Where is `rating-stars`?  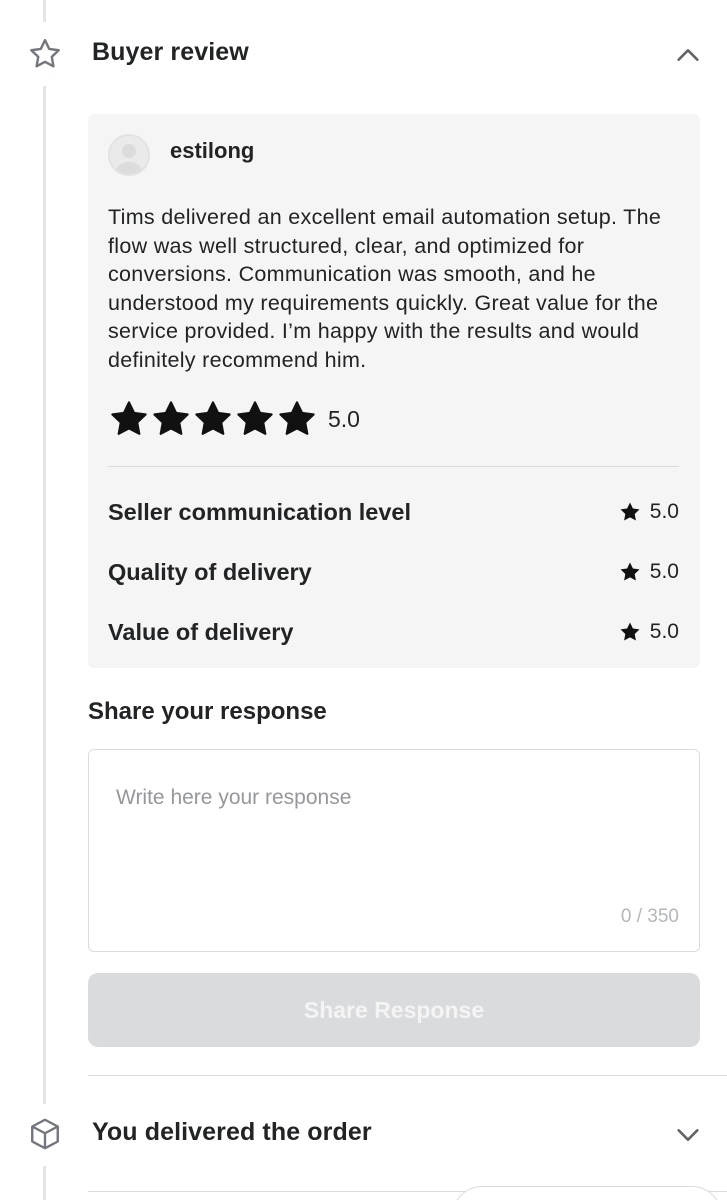 rating-stars is located at coordinates (213, 419).